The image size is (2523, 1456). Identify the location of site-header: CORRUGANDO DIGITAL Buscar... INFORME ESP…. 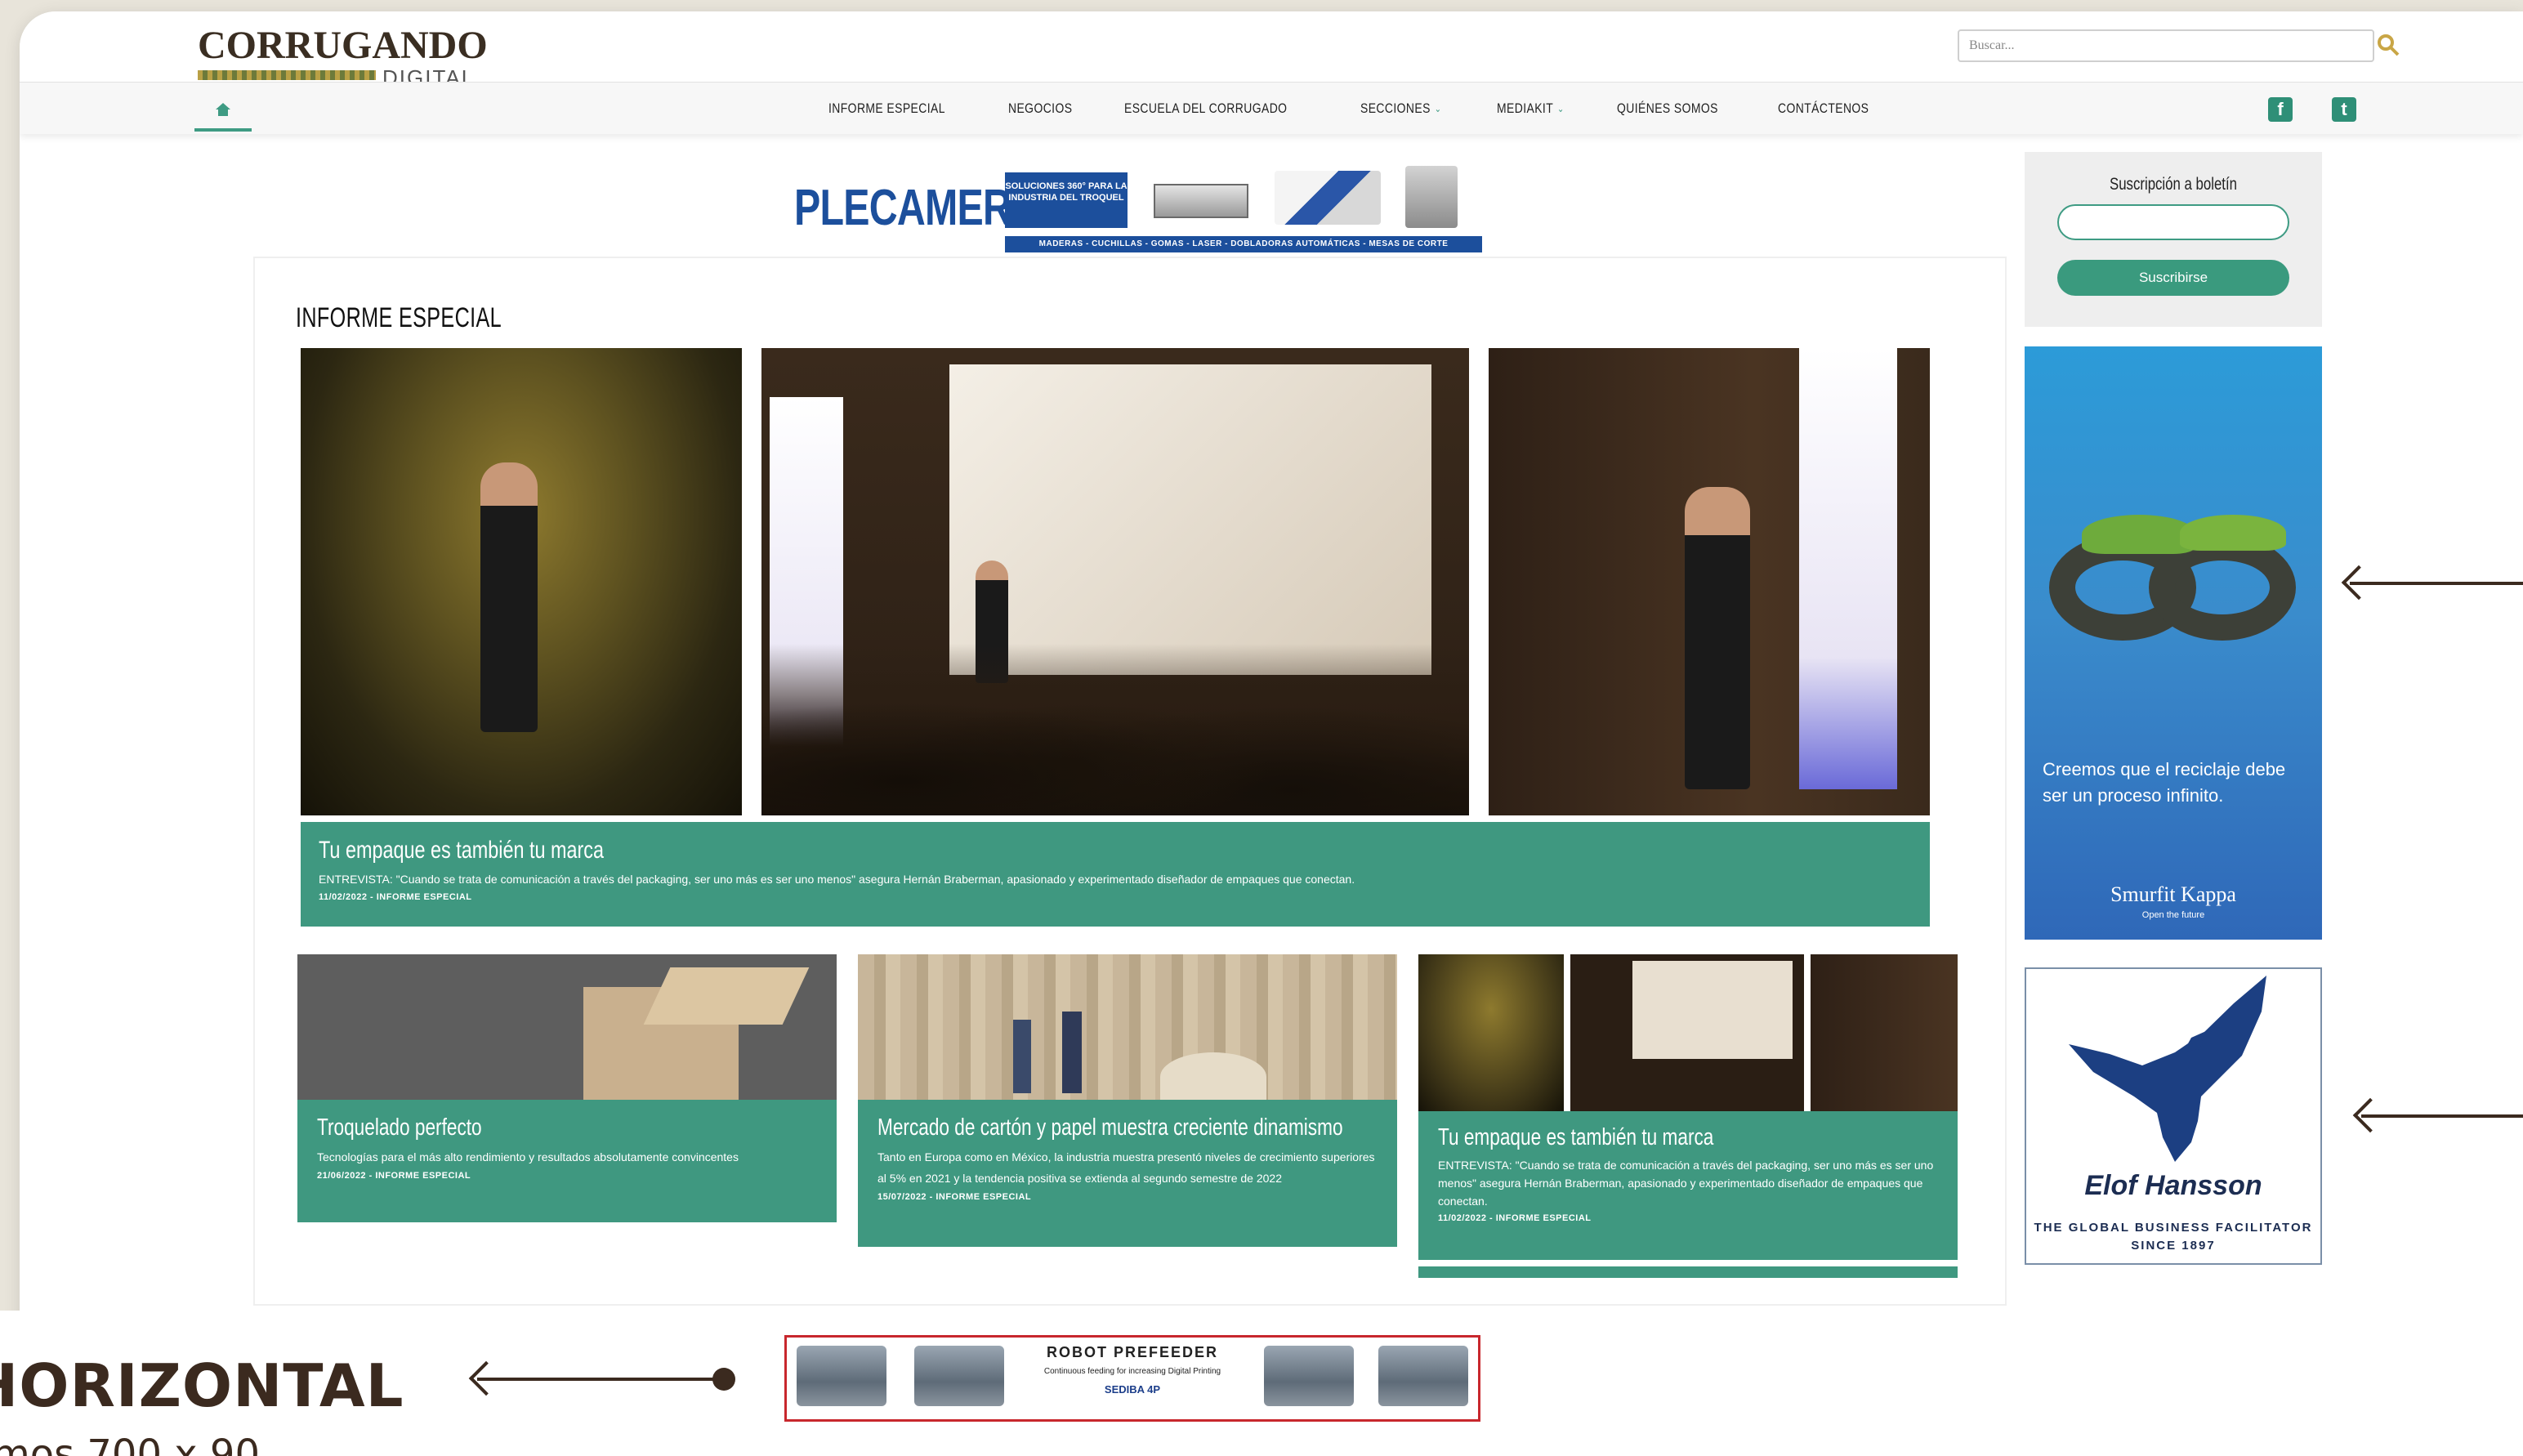
(1271, 72).